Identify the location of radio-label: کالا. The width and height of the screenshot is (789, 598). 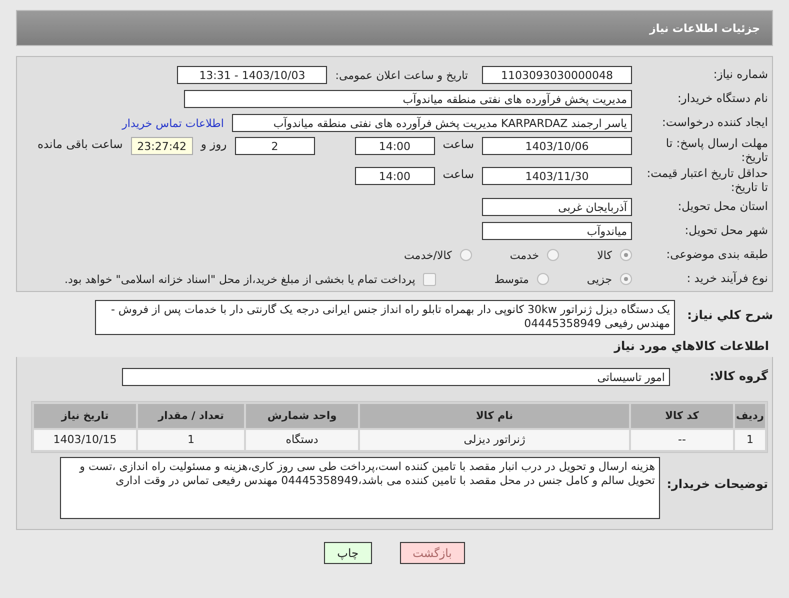
(604, 255).